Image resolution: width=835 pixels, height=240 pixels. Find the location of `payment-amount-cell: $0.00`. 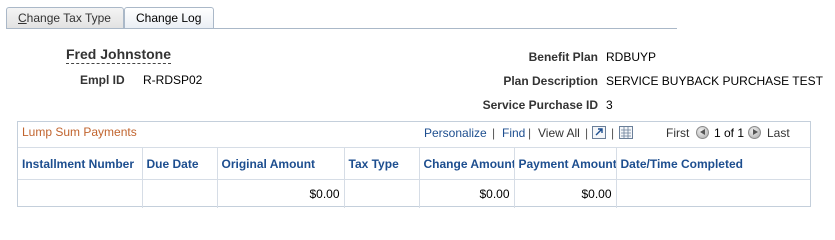

payment-amount-cell: $0.00 is located at coordinates (565, 193).